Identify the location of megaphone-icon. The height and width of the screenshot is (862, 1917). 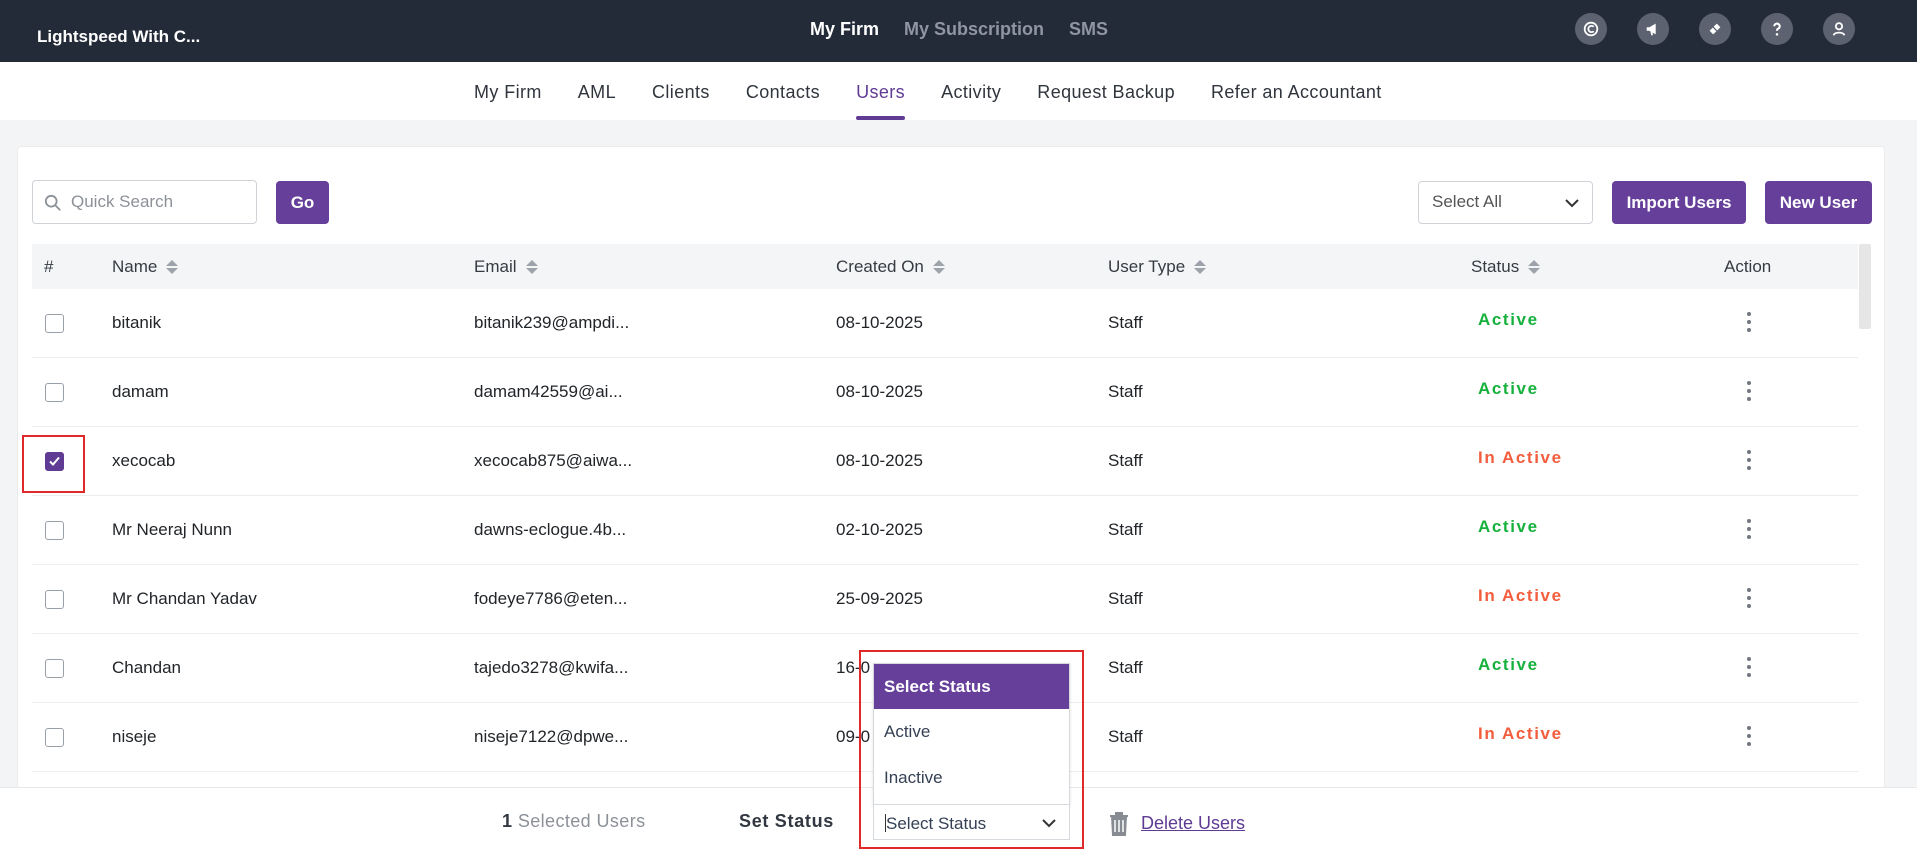
(1653, 29).